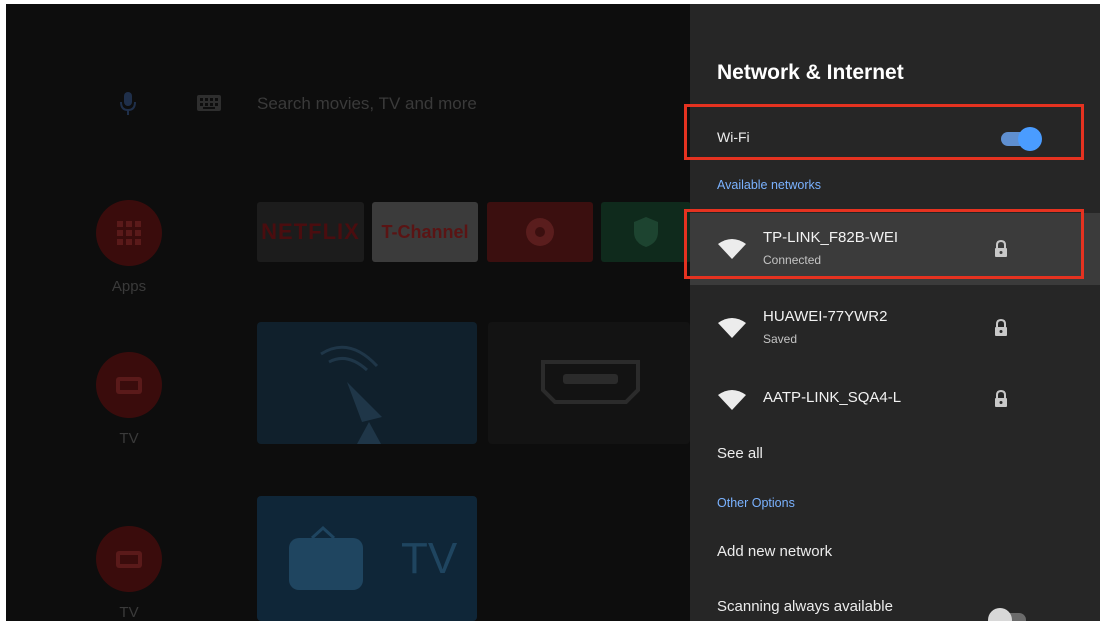 The image size is (1100, 621). Describe the element at coordinates (351, 394) in the screenshot. I see `satellite-dish-icon` at that location.